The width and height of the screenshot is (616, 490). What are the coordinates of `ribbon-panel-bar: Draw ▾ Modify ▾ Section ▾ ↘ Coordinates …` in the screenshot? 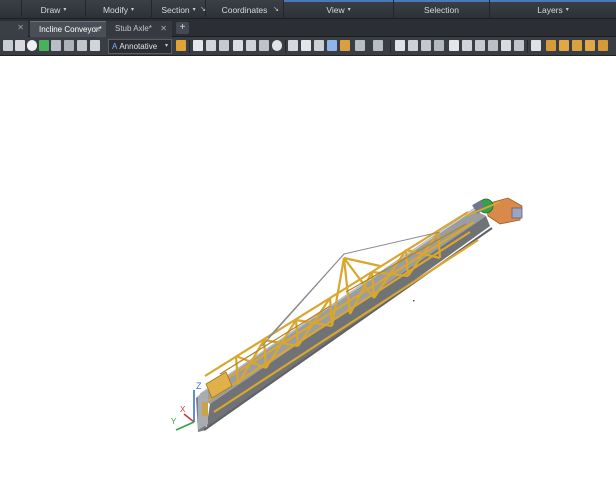 It's located at (308, 9).